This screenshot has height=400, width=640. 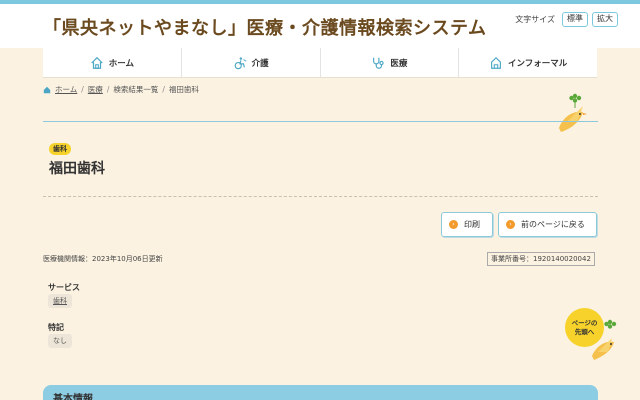 What do you see at coordinates (379, 63) in the screenshot?
I see `stethoscope-icon` at bounding box center [379, 63].